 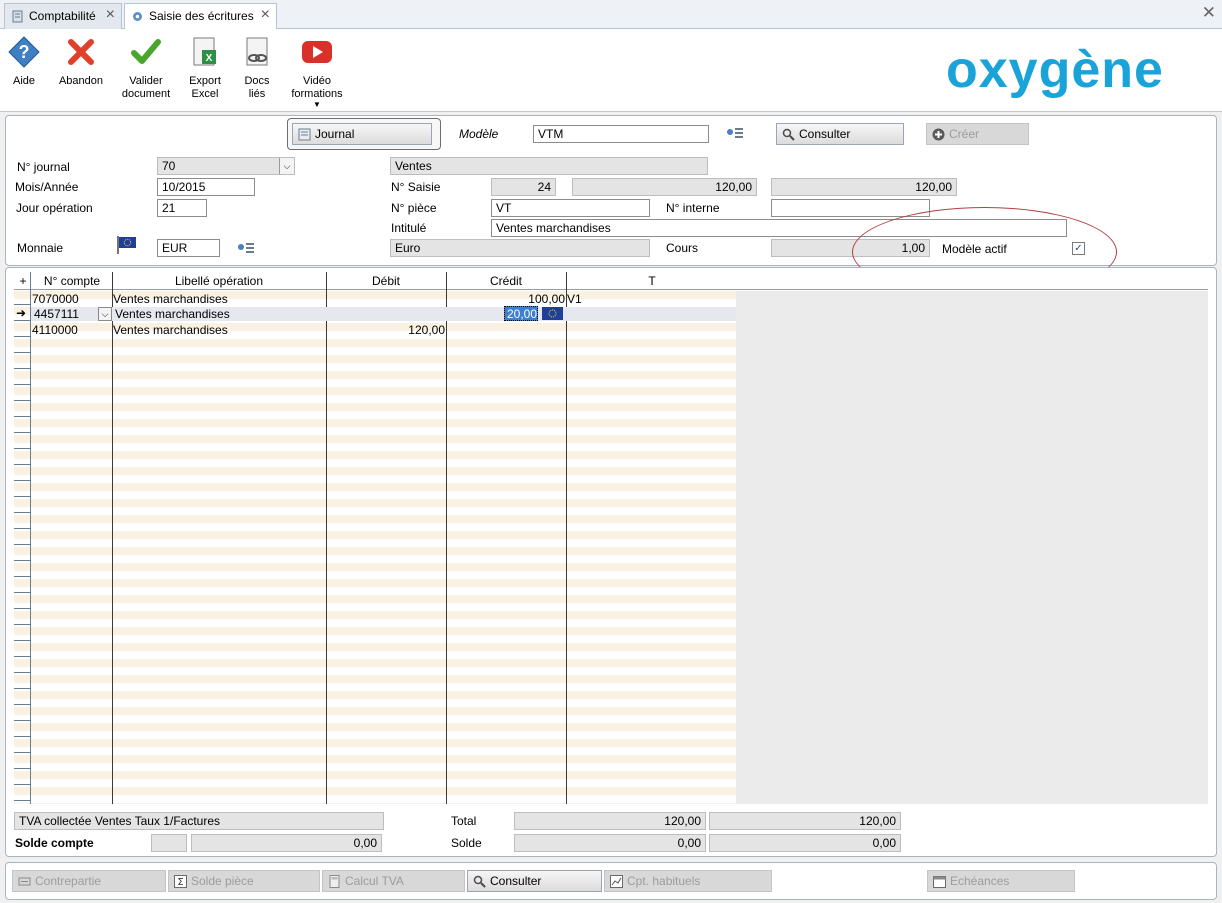 I want to click on valider-document-button: Valider document, so click(x=146, y=68).